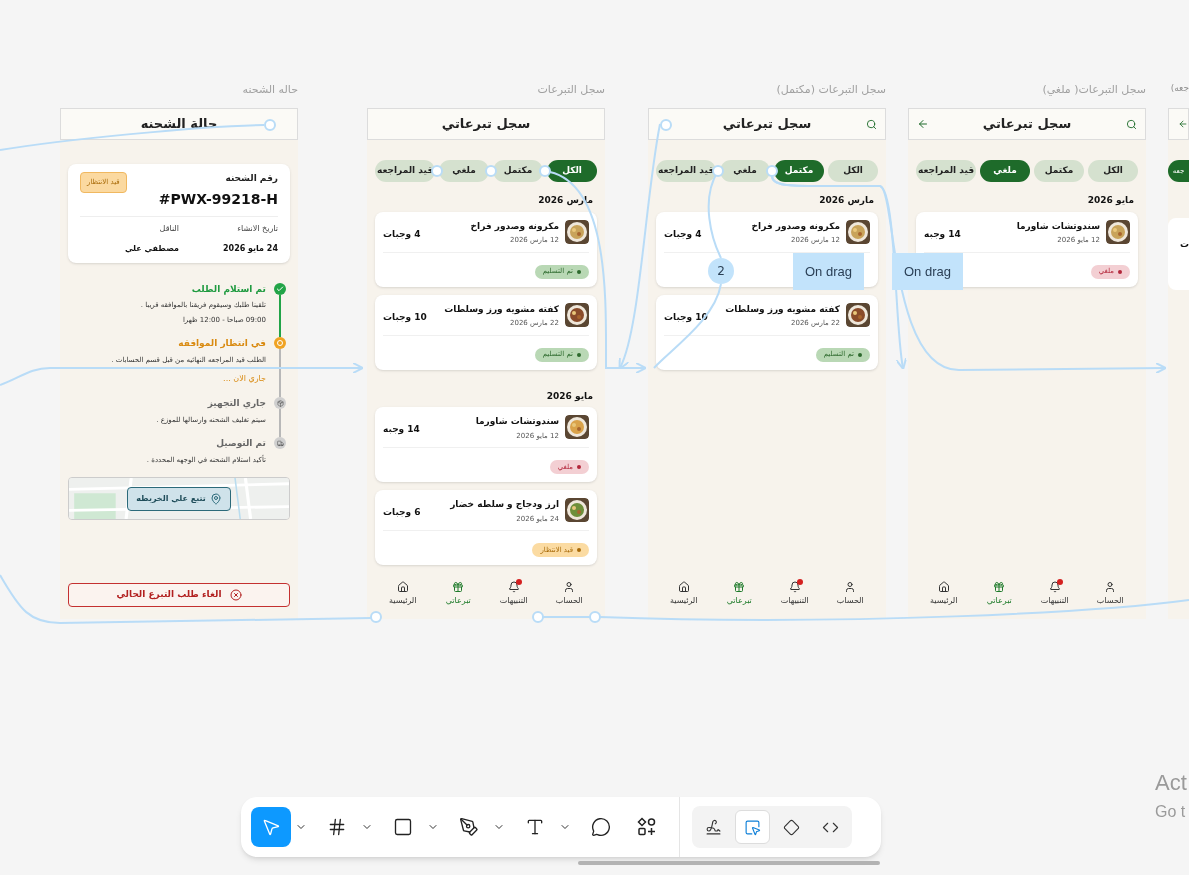  I want to click on truck-icon, so click(280, 443).